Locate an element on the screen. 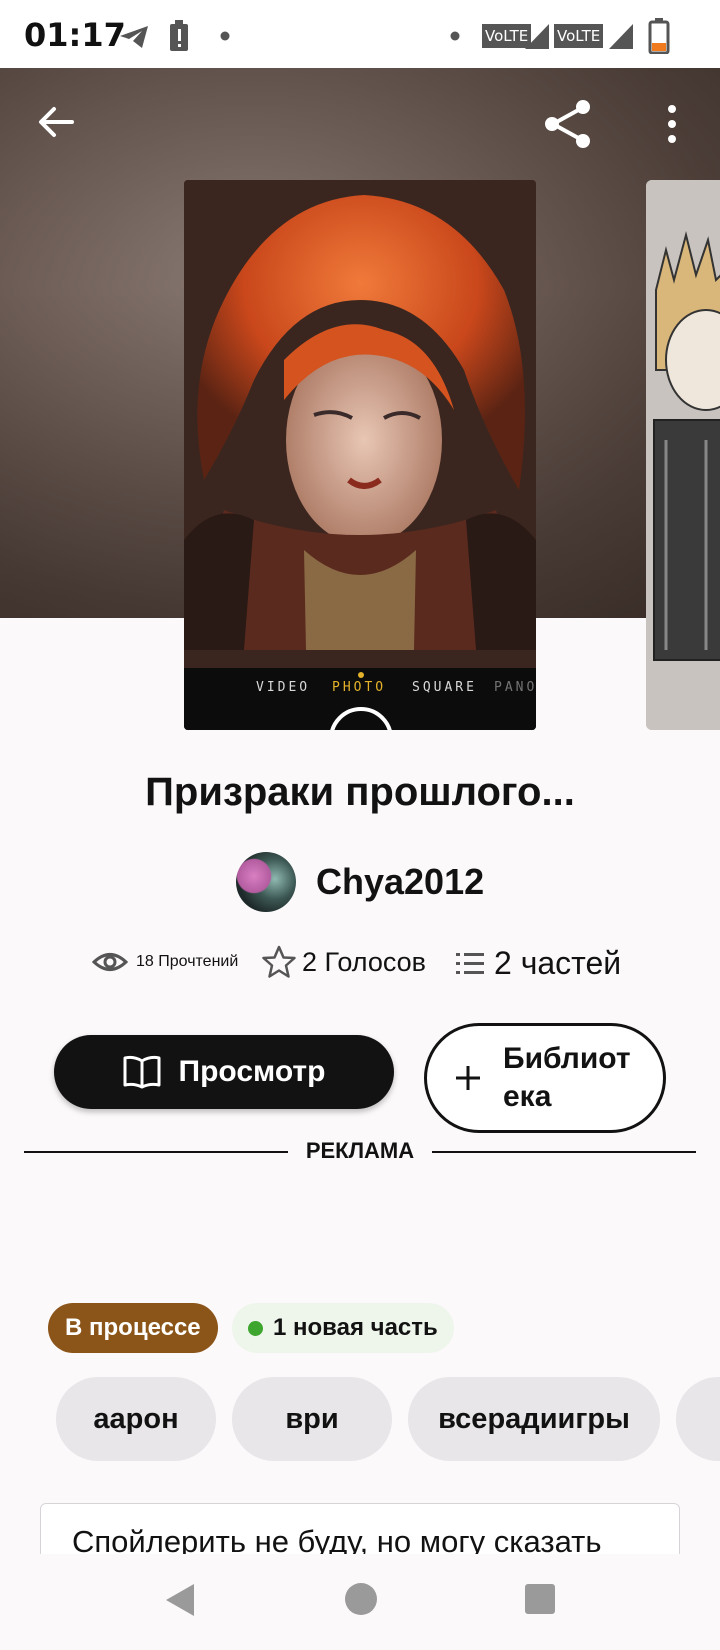  more-vertical-icon is located at coordinates (672, 124).